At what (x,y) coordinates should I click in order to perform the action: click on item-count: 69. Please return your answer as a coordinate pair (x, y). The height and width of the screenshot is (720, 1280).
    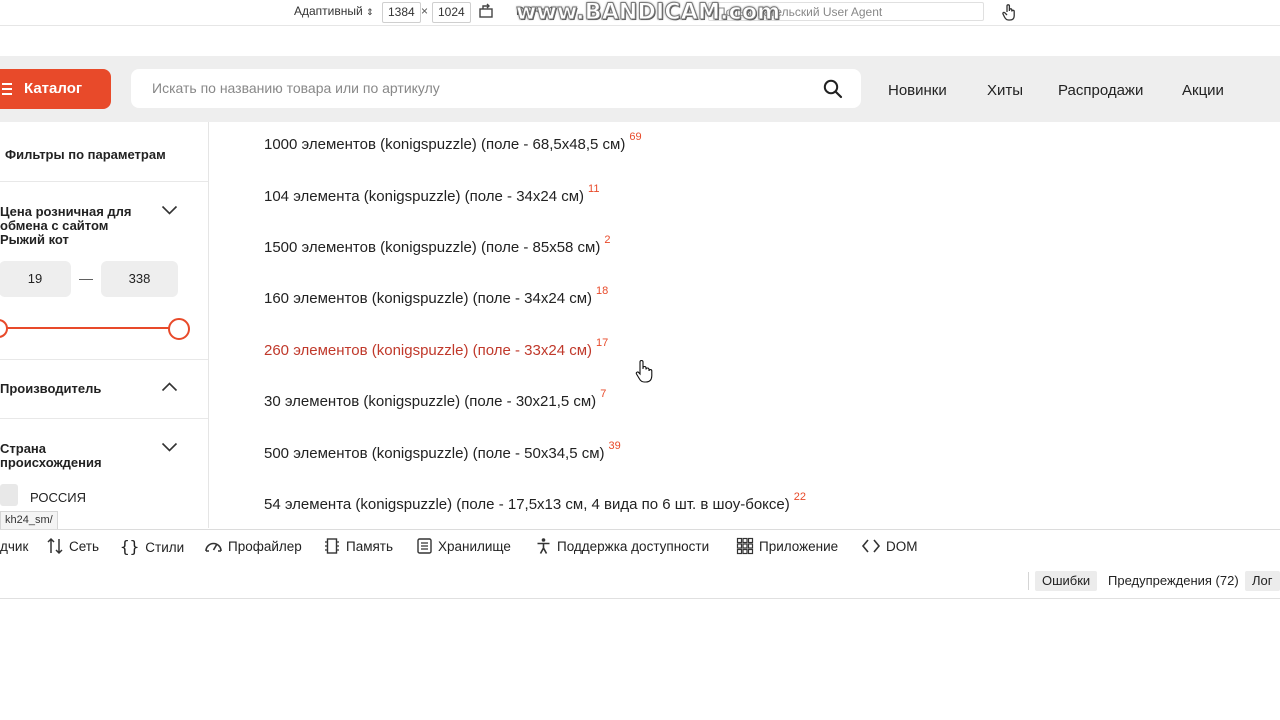
    Looking at the image, I should click on (635, 137).